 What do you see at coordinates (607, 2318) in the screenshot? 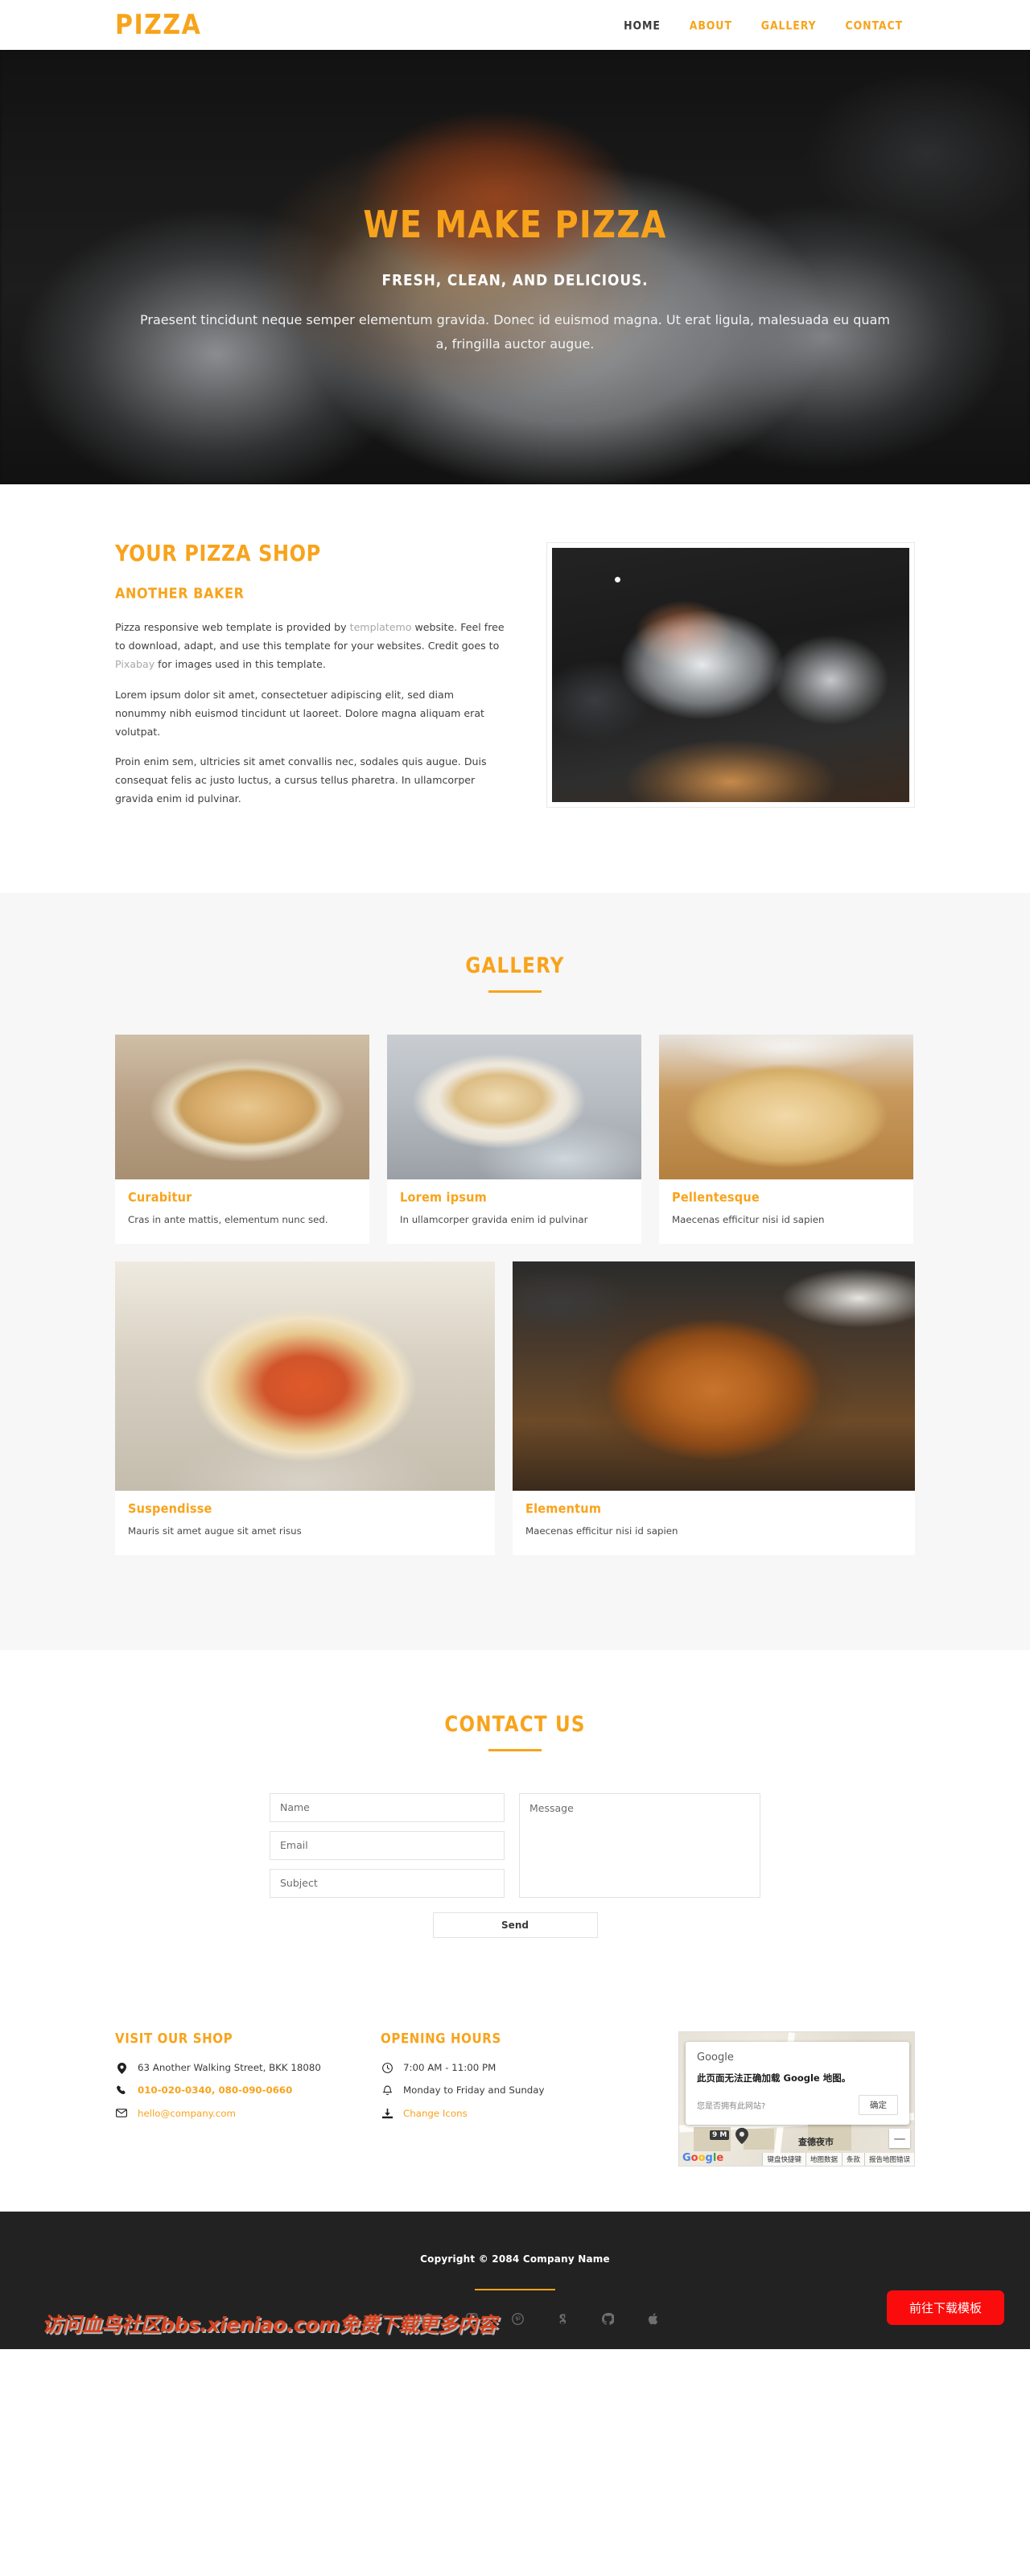
I see `github-icon` at bounding box center [607, 2318].